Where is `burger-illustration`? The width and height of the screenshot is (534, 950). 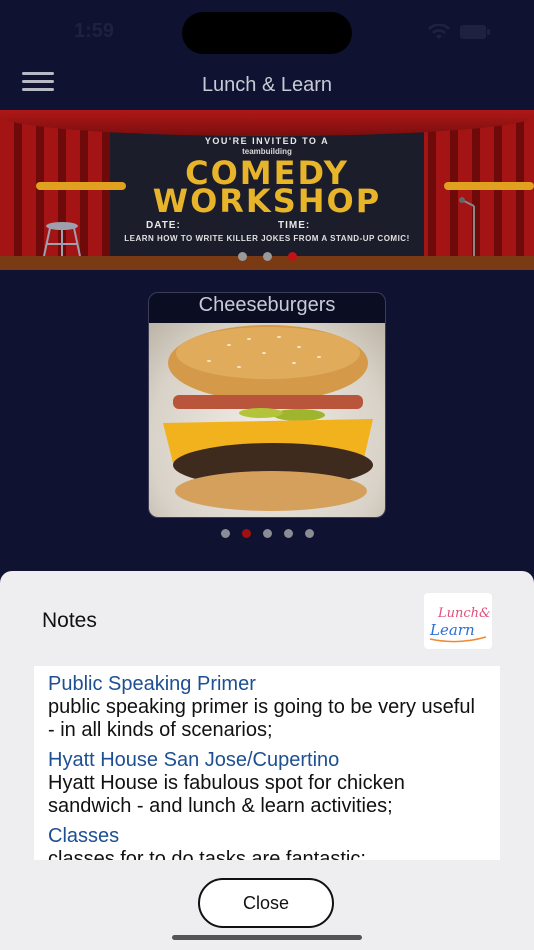
burger-illustration is located at coordinates (268, 418).